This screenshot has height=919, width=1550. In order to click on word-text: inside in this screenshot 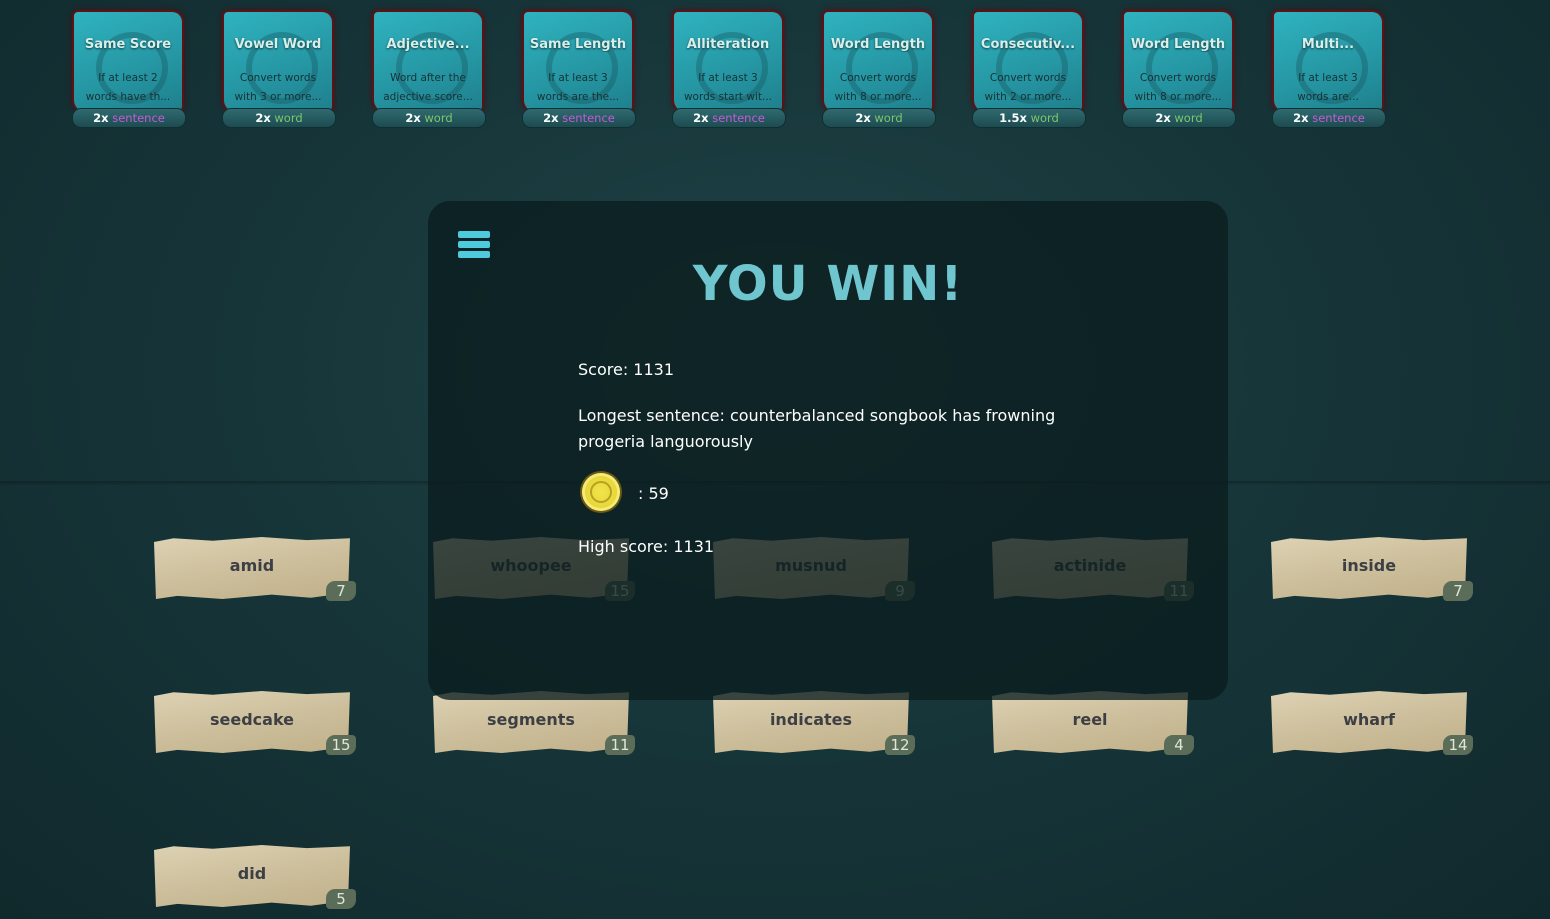, I will do `click(1369, 565)`.